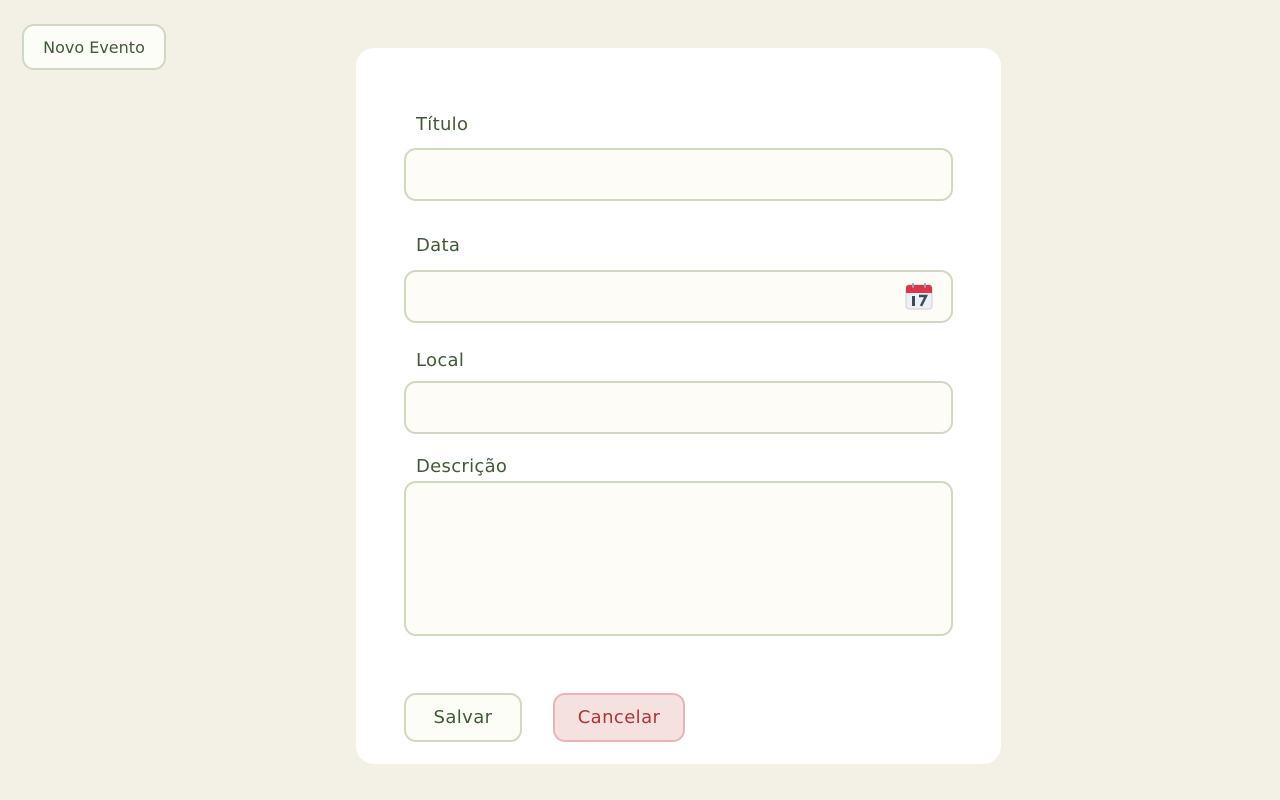 The width and height of the screenshot is (1280, 800). I want to click on save-button: Salvar, so click(463, 717).